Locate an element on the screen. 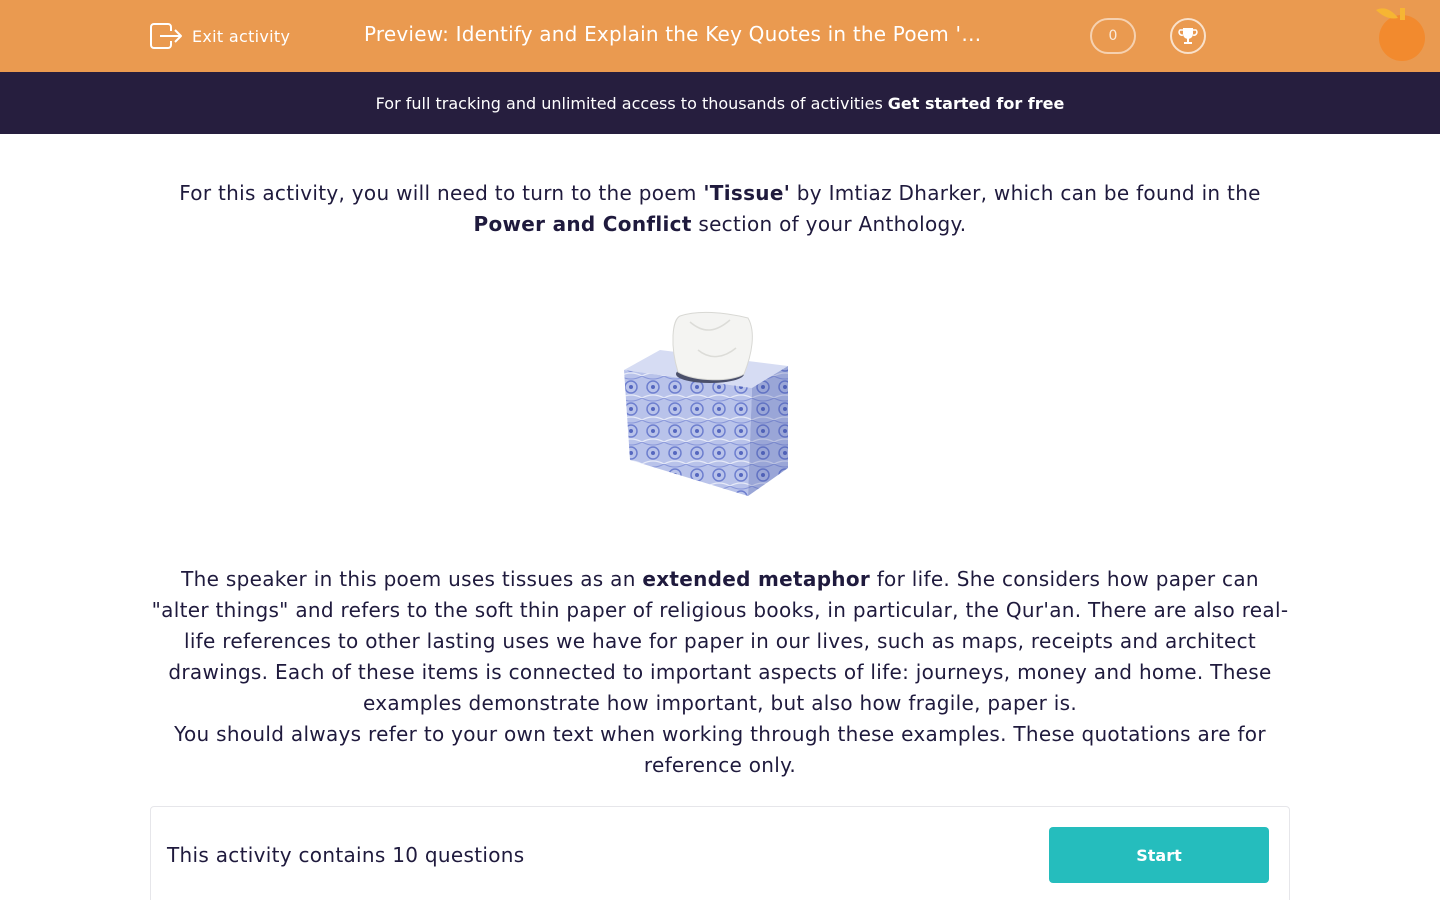  exit-activity-button: Exit activity is located at coordinates (219, 36).